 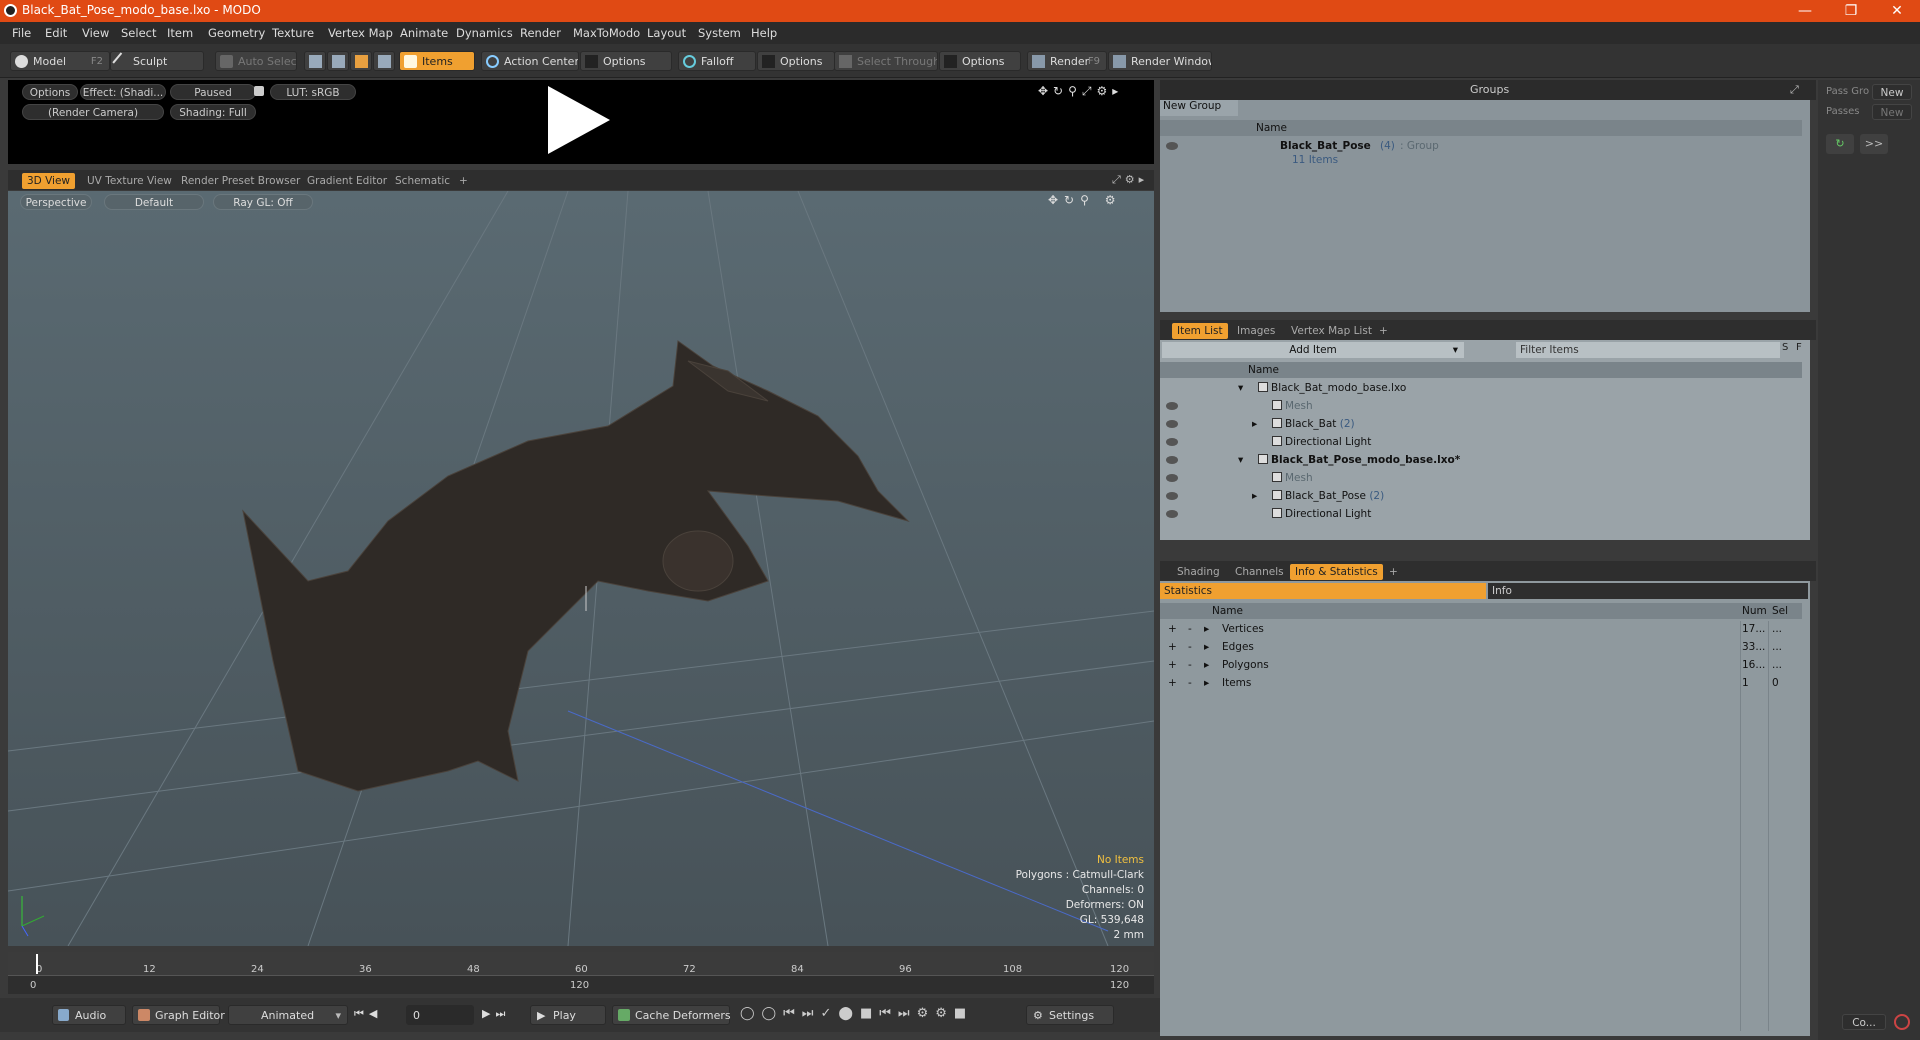 What do you see at coordinates (581, 964) in the screenshot?
I see `timeline-ruler: 0 12 24 36 48 60 72 84 96 108 120` at bounding box center [581, 964].